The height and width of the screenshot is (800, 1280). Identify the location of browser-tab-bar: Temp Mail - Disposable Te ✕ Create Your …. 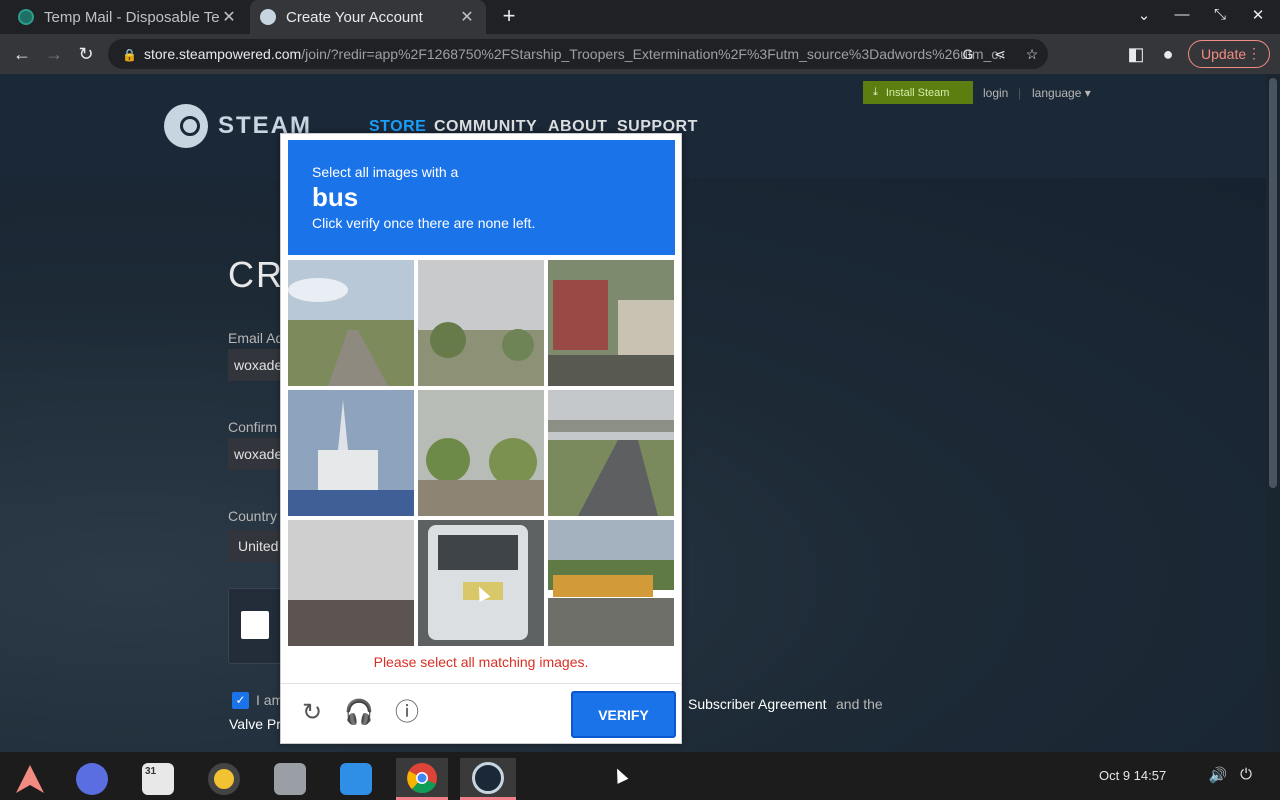
(640, 17).